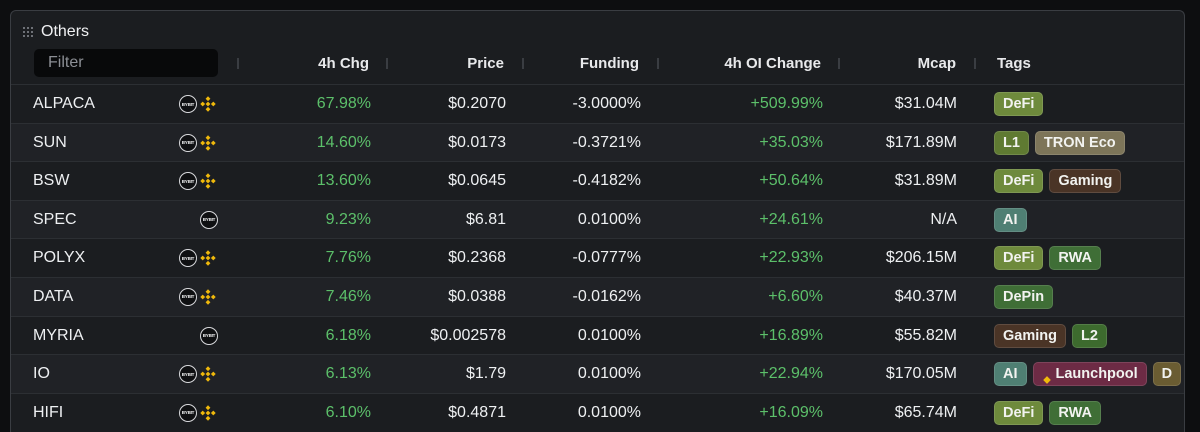 The height and width of the screenshot is (432, 1200). I want to click on tag-badge: D, so click(1167, 374).